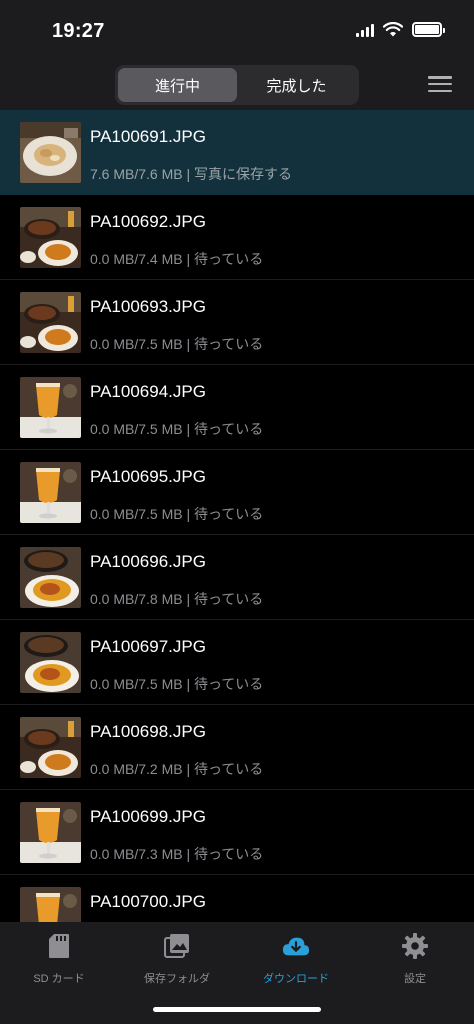 The height and width of the screenshot is (1024, 474). Describe the element at coordinates (237, 237) in the screenshot. I see `download-row: PA100692.JPG 0.0 MB/7.4 MB | 待っている` at that location.